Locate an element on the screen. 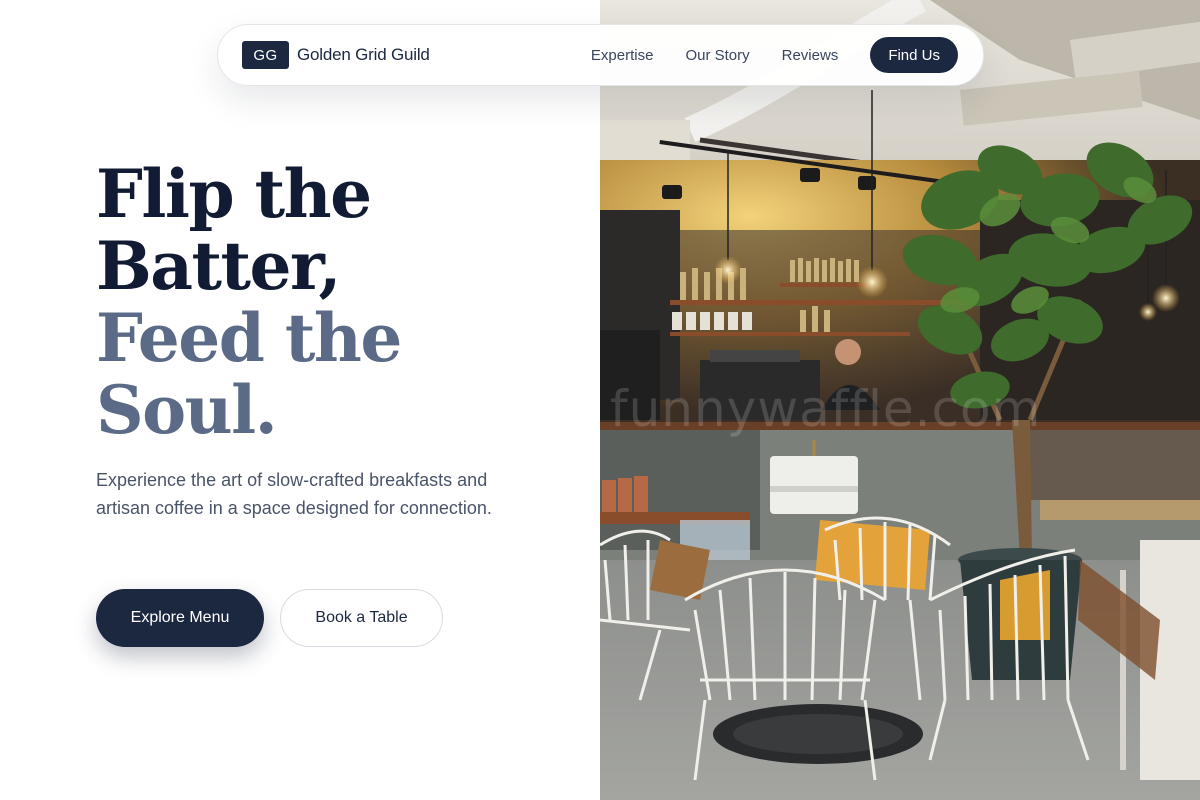  nav-link-reviews: Reviews is located at coordinates (810, 55).